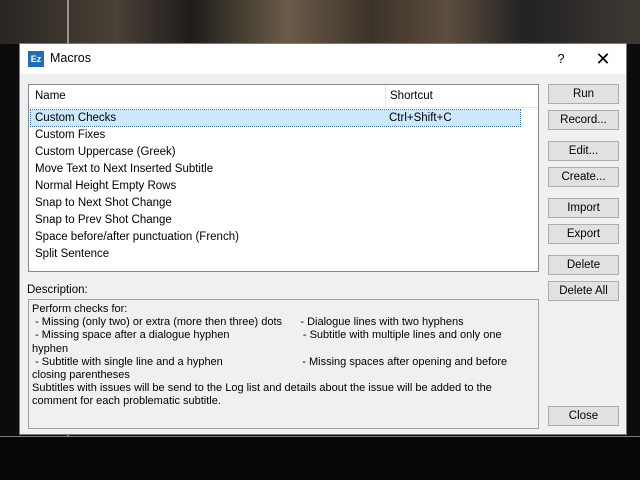 The width and height of the screenshot is (640, 480). What do you see at coordinates (583, 265) in the screenshot?
I see `delete-button: Delete` at bounding box center [583, 265].